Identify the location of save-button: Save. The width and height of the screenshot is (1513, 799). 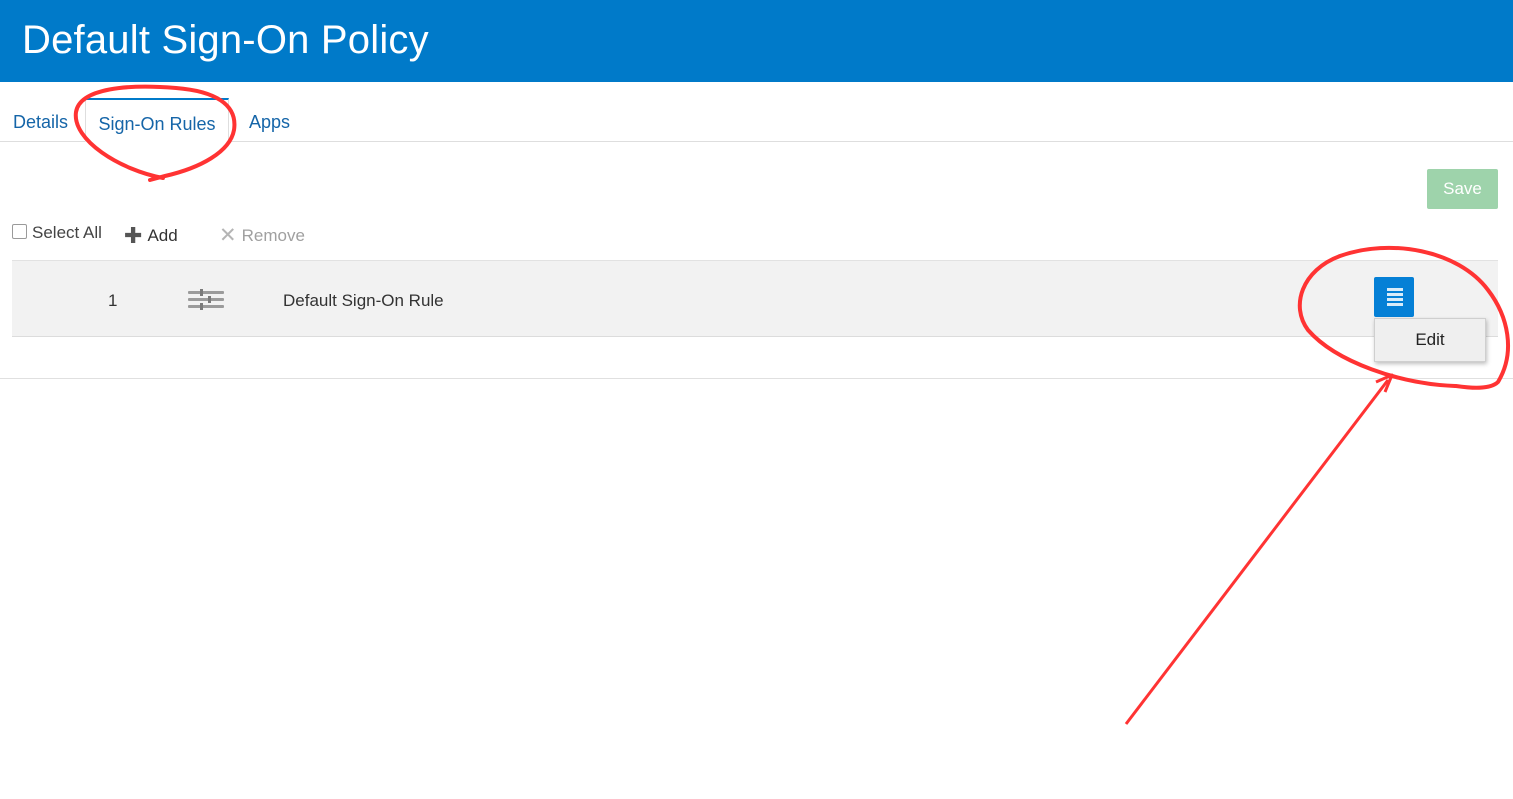
(1462, 189).